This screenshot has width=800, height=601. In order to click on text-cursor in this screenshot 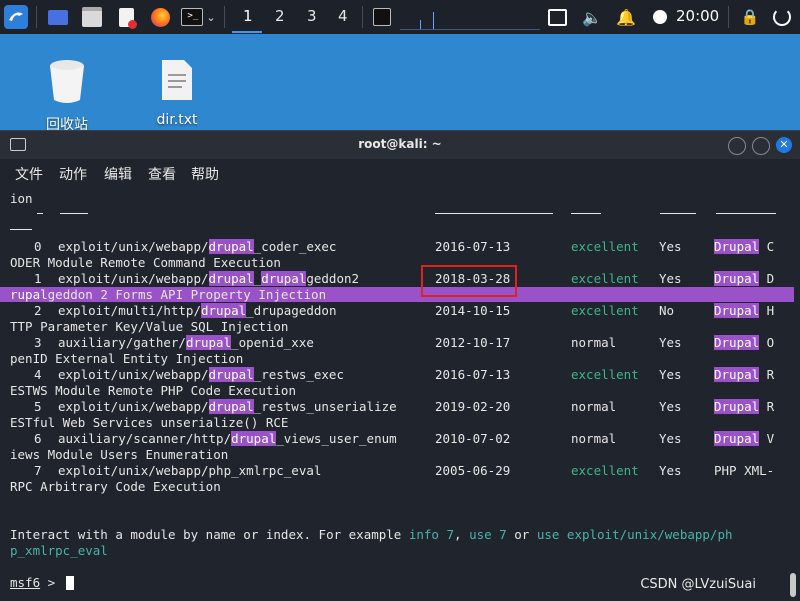, I will do `click(70, 583)`.